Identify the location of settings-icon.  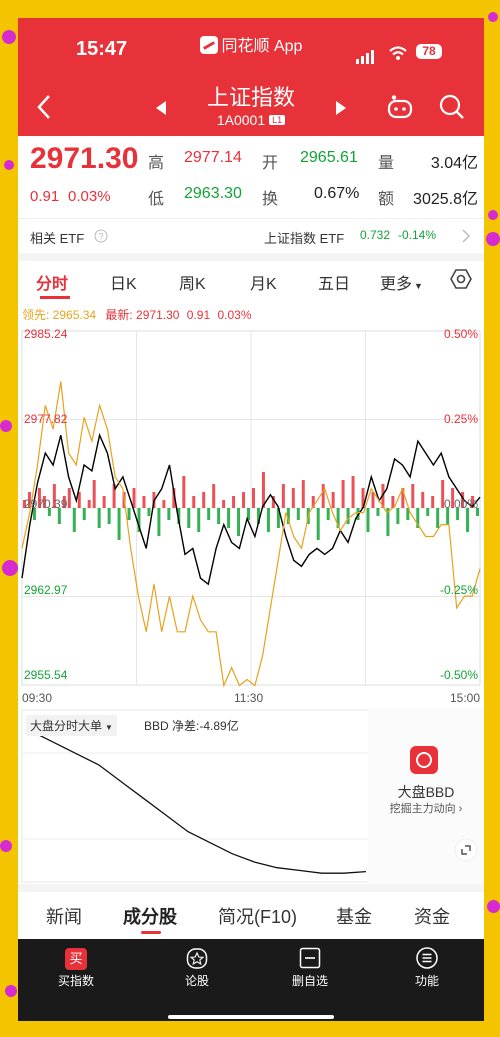
(461, 279).